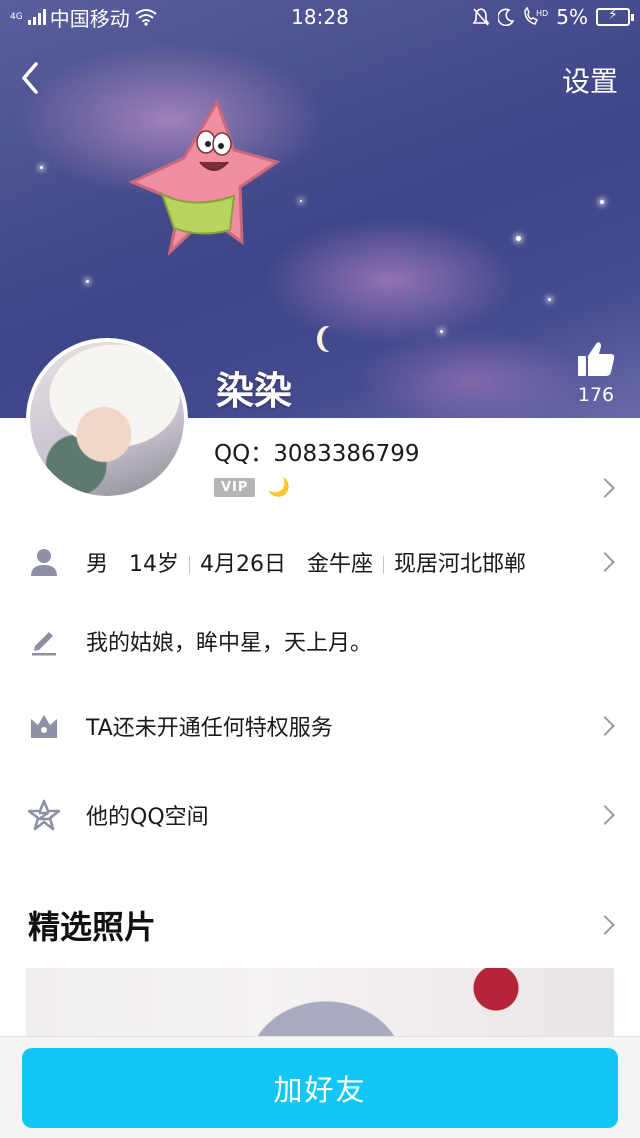  I want to click on gender: 男, so click(97, 564).